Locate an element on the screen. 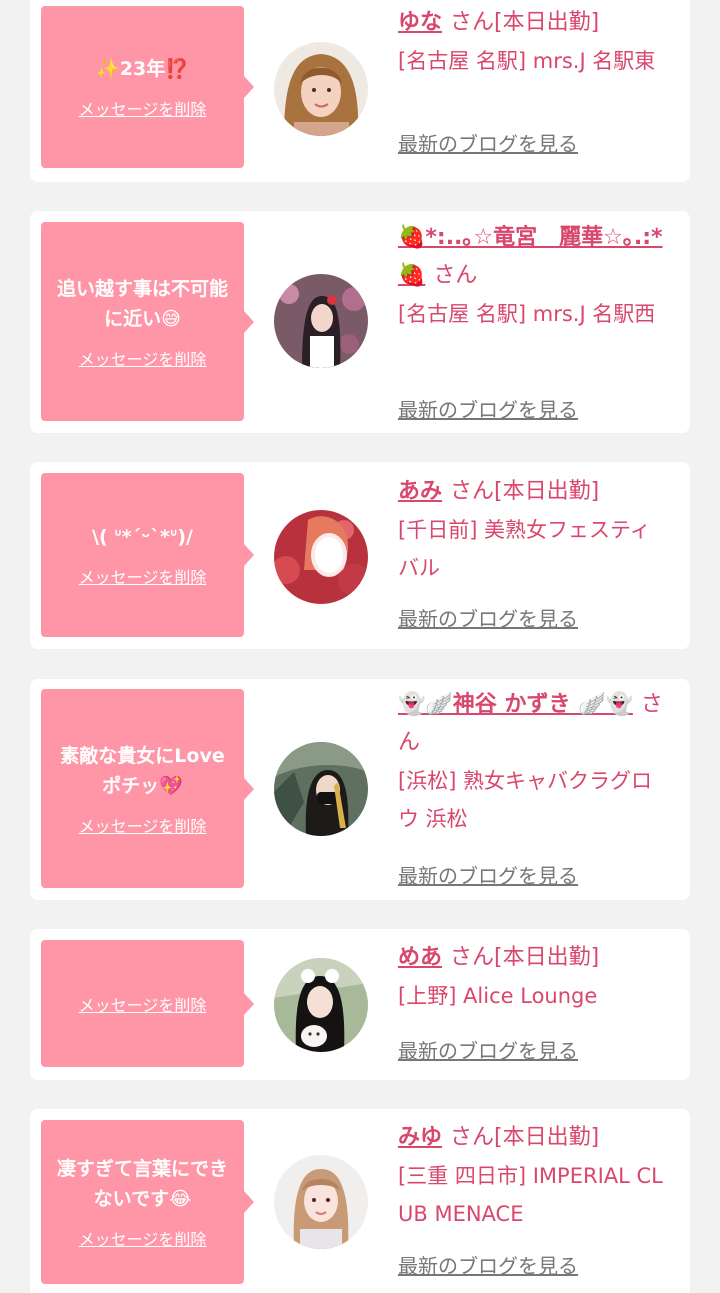 Image resolution: width=720 pixels, height=1293 pixels. profile-name-link: あみ is located at coordinates (420, 491).